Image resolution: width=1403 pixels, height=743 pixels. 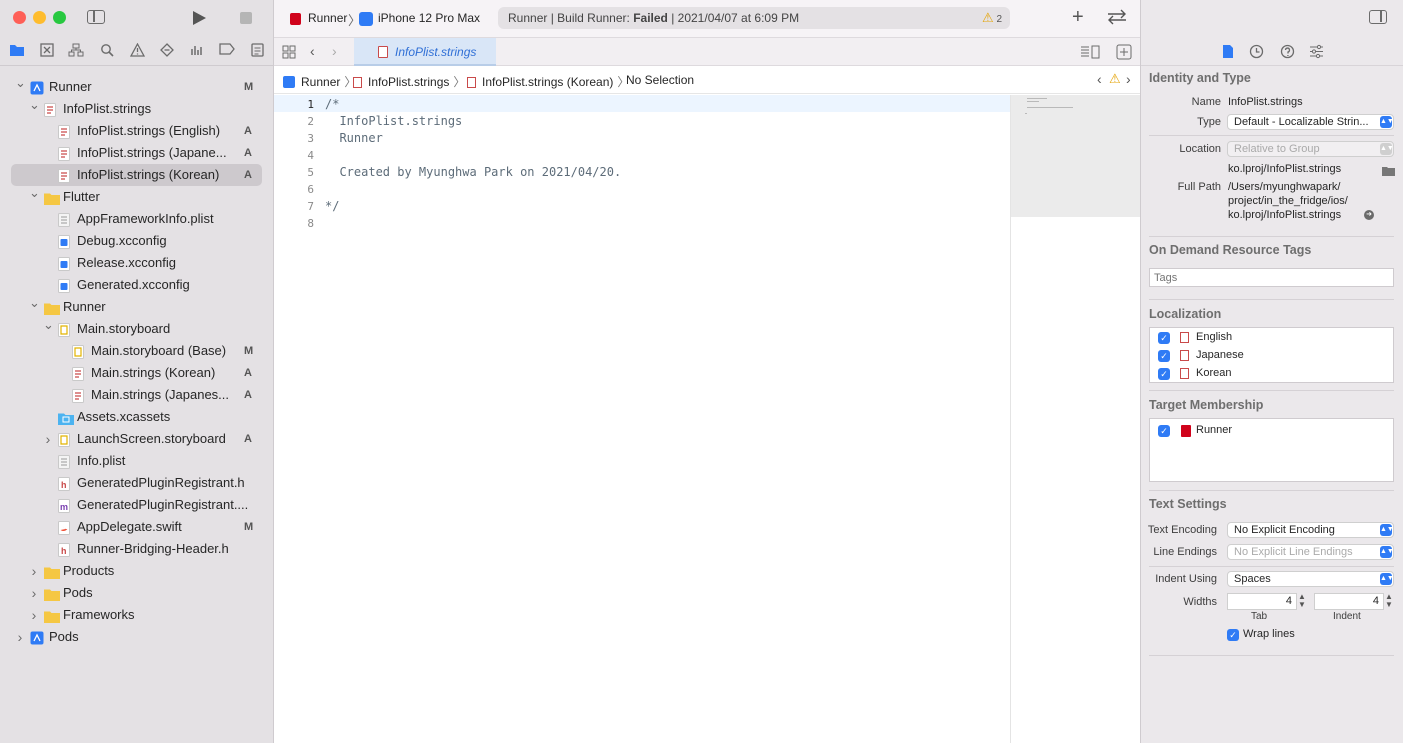 I want to click on test-navigator-icon, so click(x=167, y=51).